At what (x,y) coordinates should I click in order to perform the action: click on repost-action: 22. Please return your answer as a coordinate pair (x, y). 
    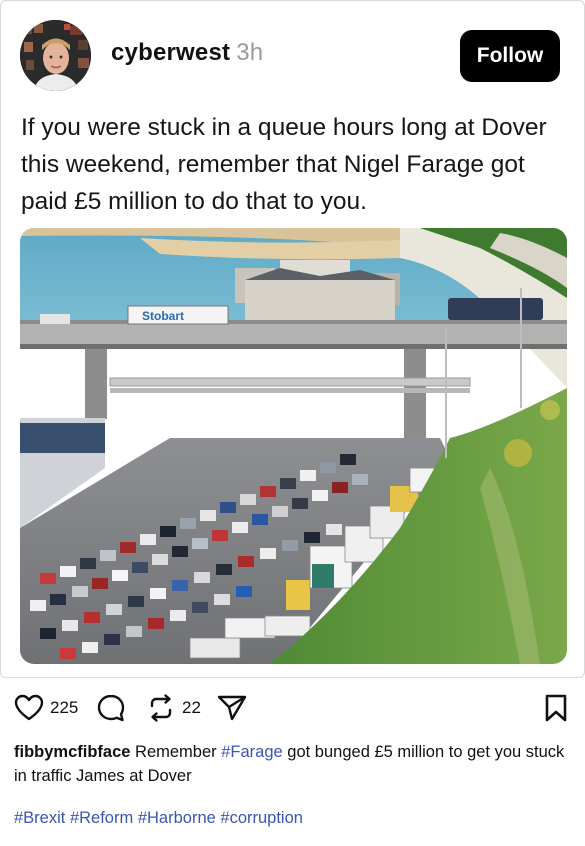
    Looking at the image, I should click on (173, 708).